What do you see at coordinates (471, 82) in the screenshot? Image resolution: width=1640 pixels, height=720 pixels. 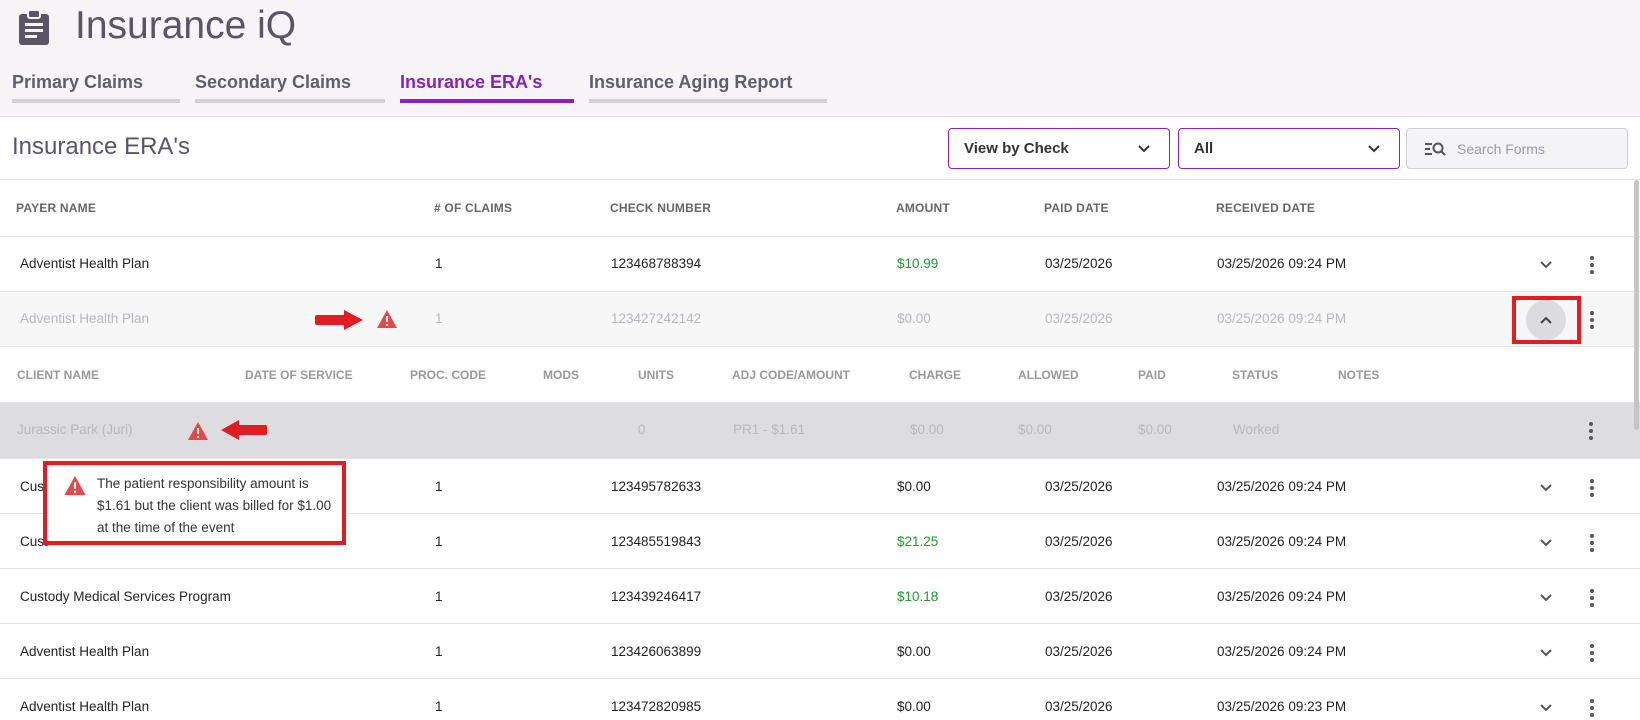 I see `tab-label: Insurance ERA's` at bounding box center [471, 82].